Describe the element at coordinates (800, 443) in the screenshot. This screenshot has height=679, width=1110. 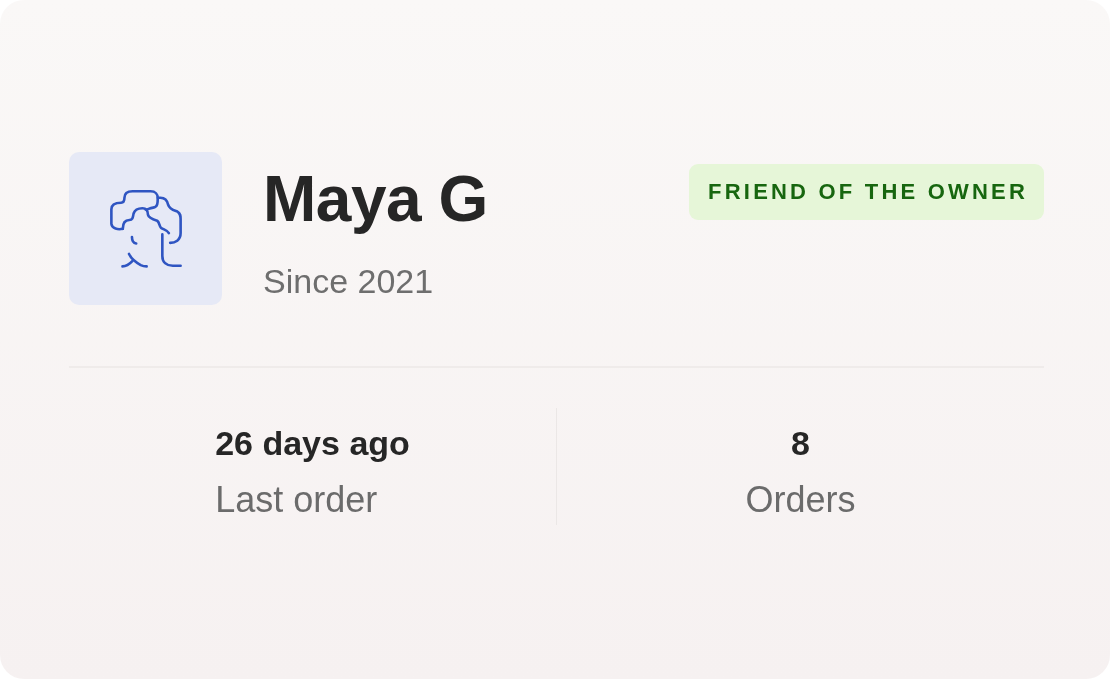
I see `stat-value: 8` at that location.